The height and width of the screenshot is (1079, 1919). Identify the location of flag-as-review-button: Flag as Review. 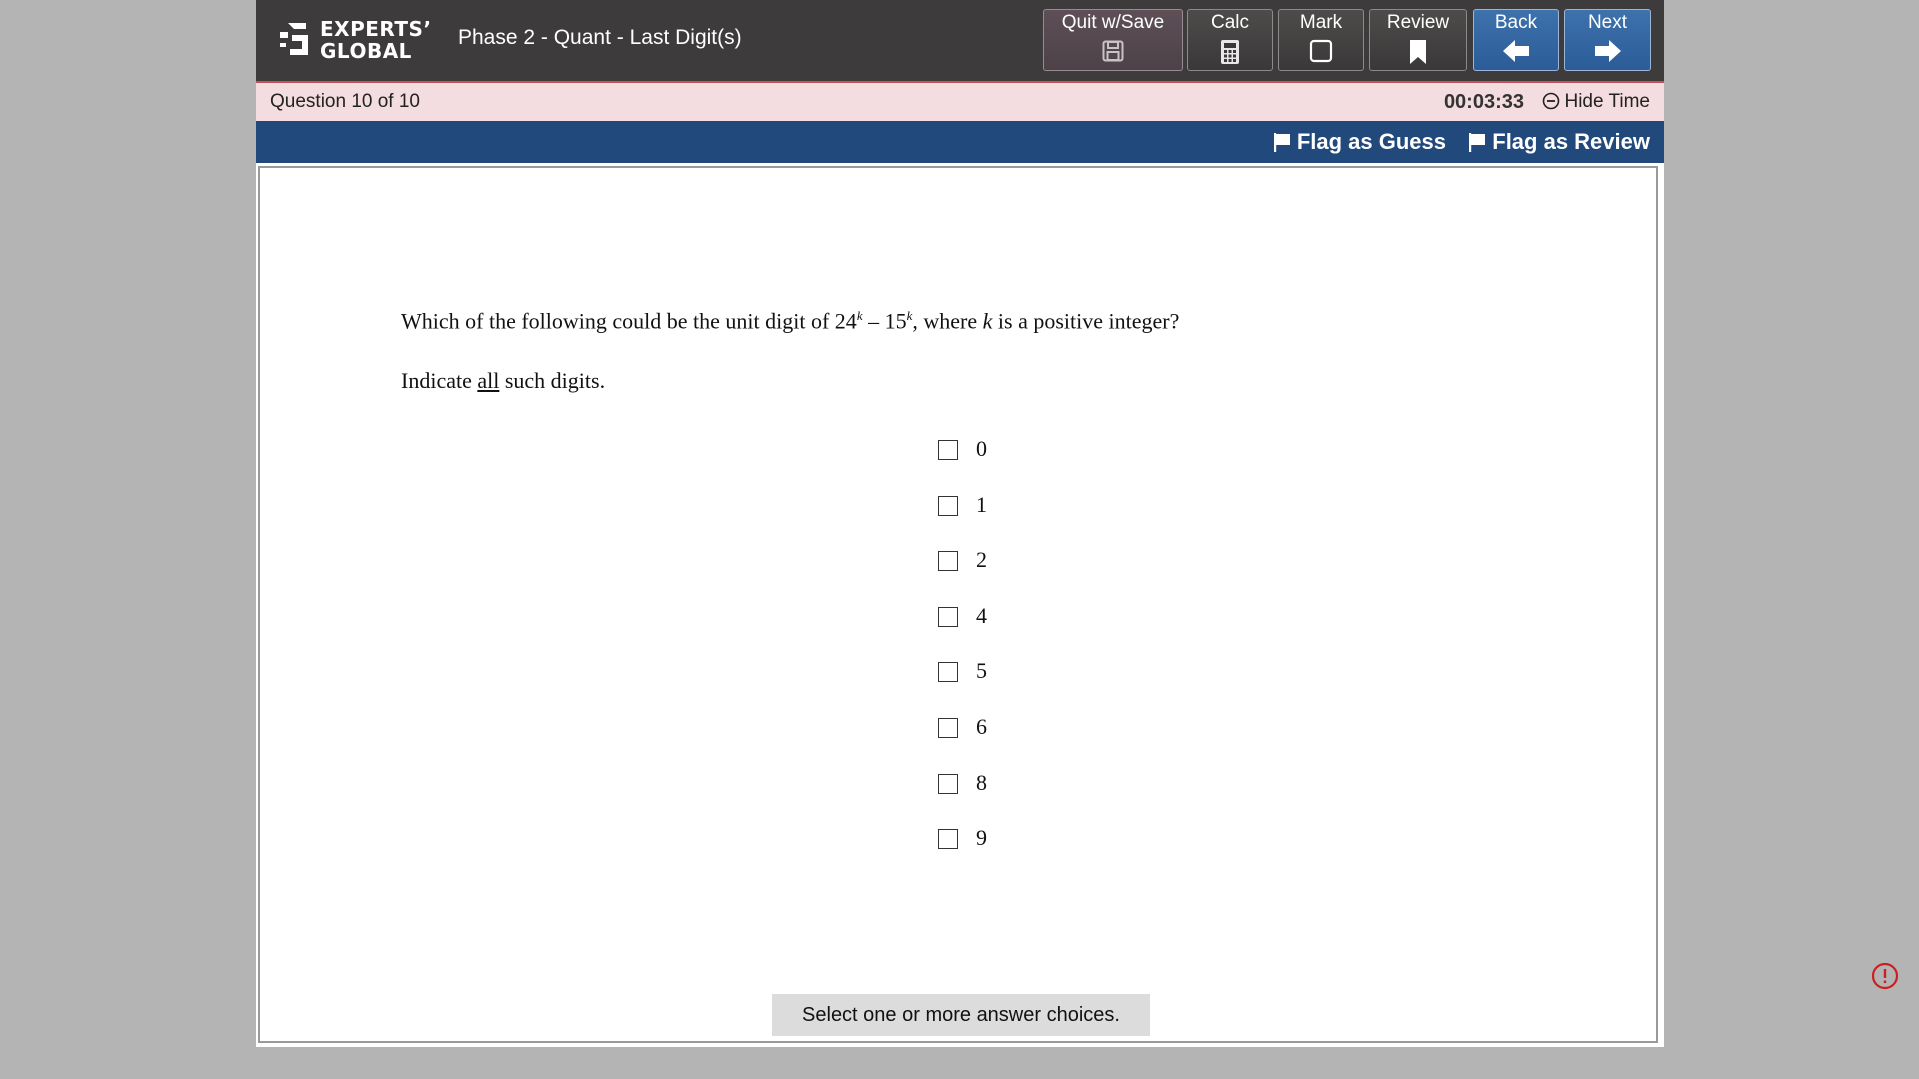
(1559, 142).